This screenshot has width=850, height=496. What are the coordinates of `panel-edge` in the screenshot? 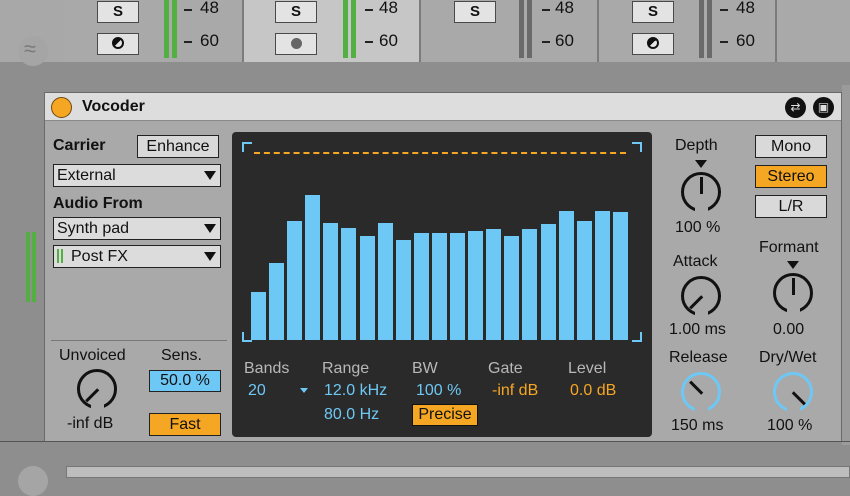 It's located at (846, 265).